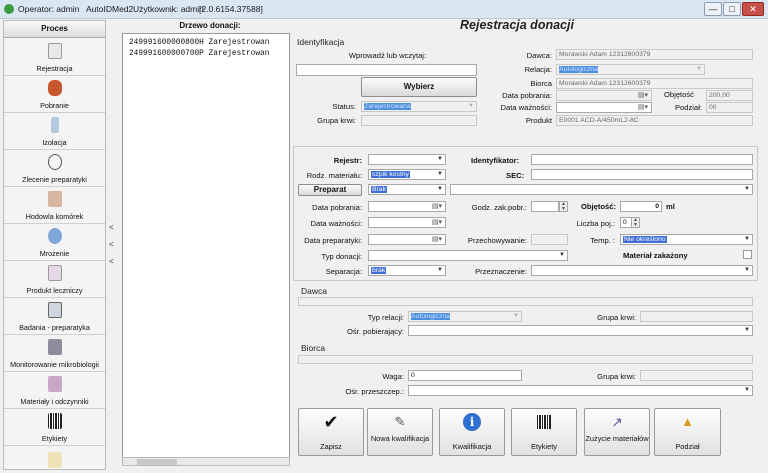 Image resolution: width=768 pixels, height=473 pixels. I want to click on infected-material-label: Materiał zakażony, so click(655, 255).